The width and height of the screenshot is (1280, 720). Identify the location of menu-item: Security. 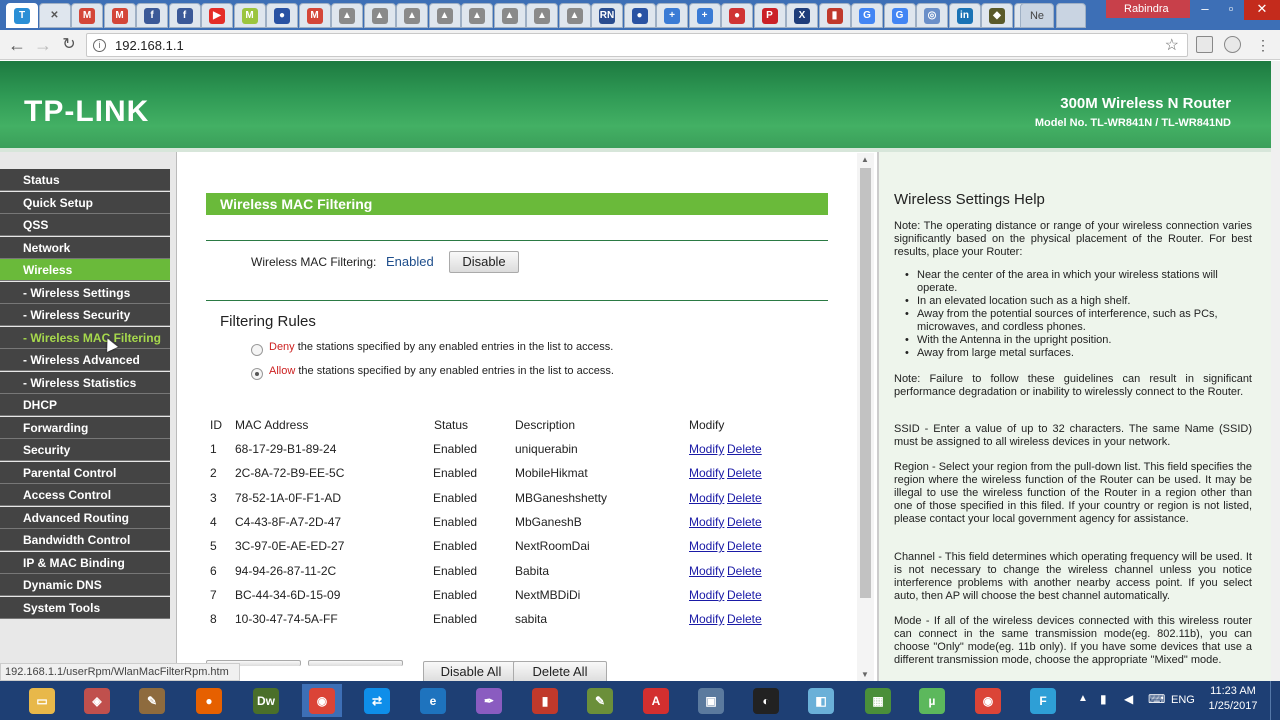
(85, 450).